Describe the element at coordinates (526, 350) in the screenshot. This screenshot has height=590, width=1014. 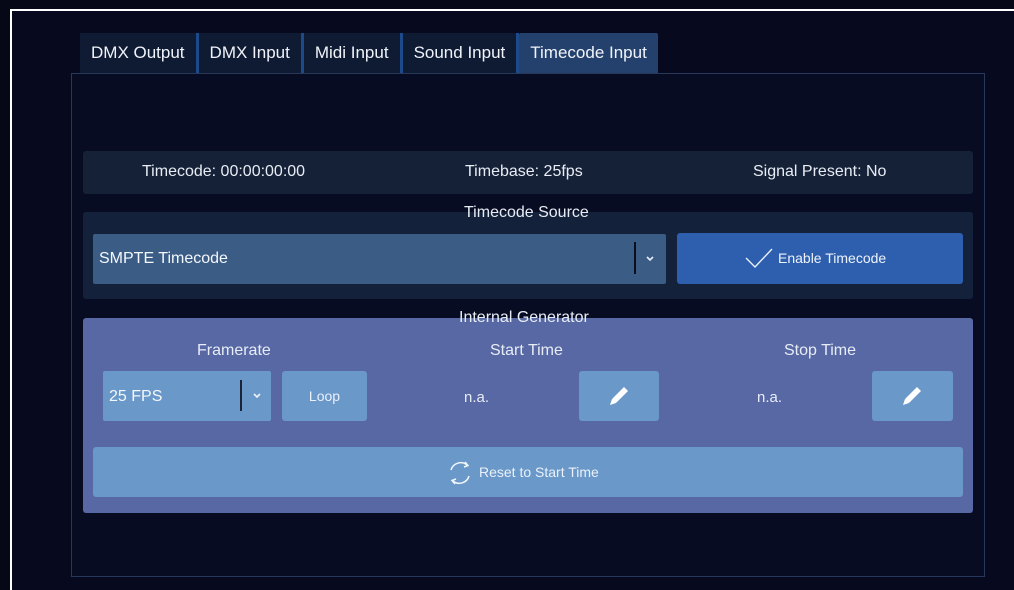
I see `start-time-label: Start Time` at that location.